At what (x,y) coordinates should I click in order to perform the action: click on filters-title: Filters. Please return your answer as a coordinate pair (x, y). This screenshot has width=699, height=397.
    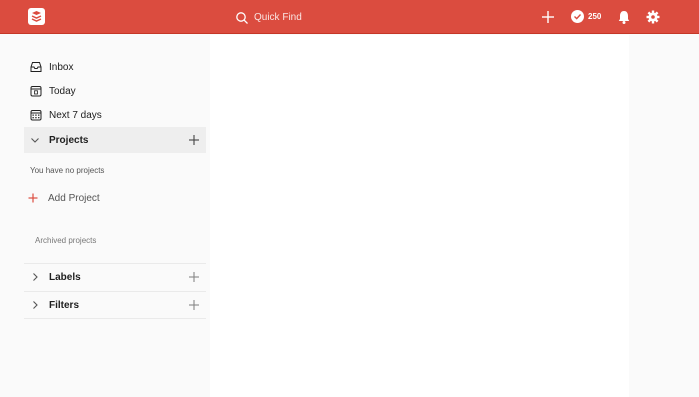
    Looking at the image, I should click on (64, 305).